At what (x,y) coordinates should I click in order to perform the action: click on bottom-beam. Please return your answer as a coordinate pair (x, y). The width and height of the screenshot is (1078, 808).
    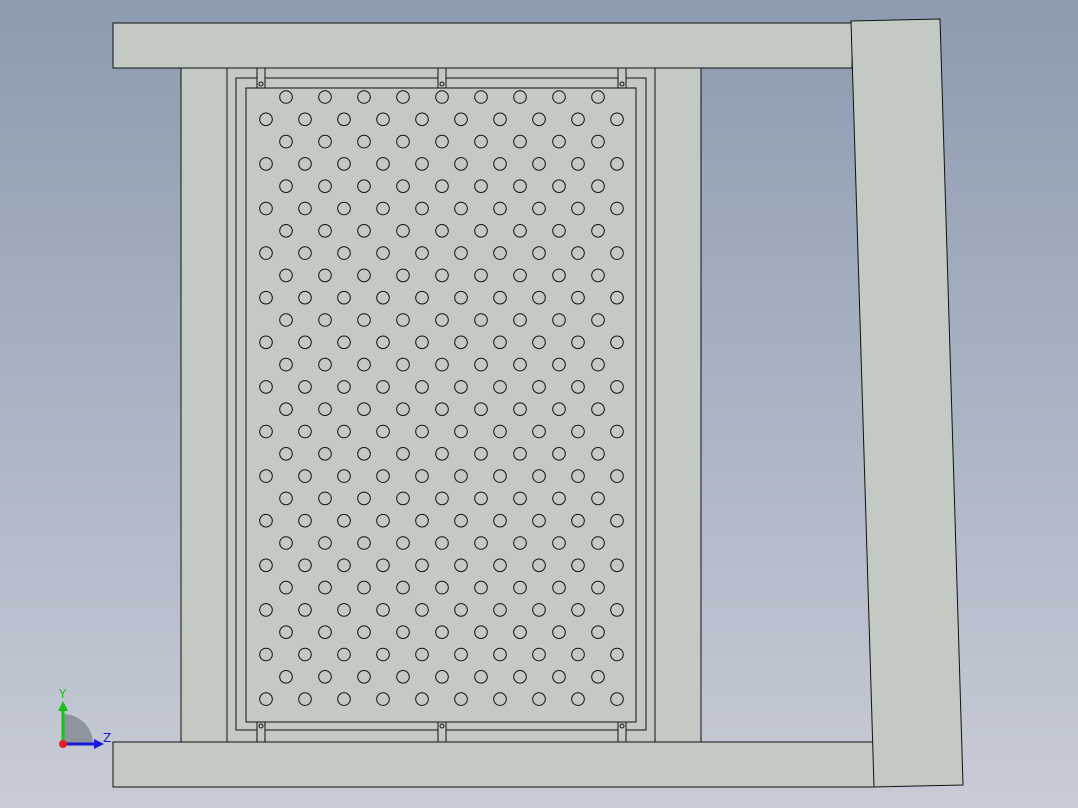
    Looking at the image, I should click on (493, 764).